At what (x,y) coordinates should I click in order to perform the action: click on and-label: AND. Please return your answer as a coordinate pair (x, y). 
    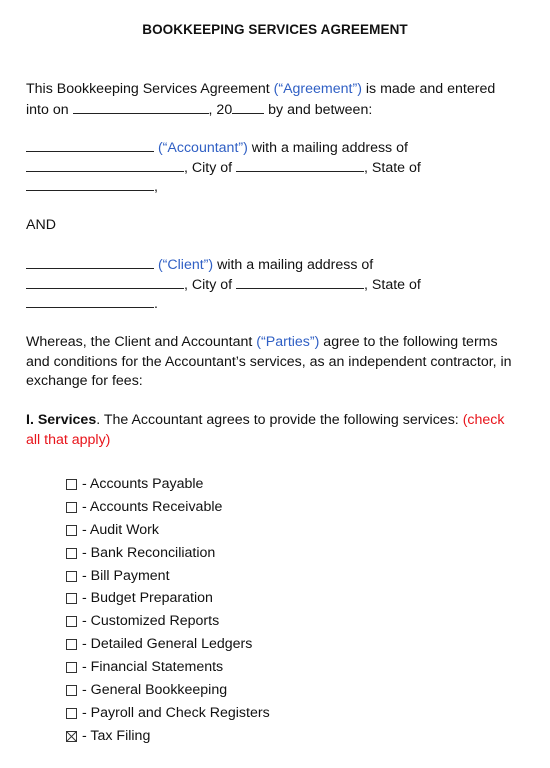
    Looking at the image, I should click on (41, 225).